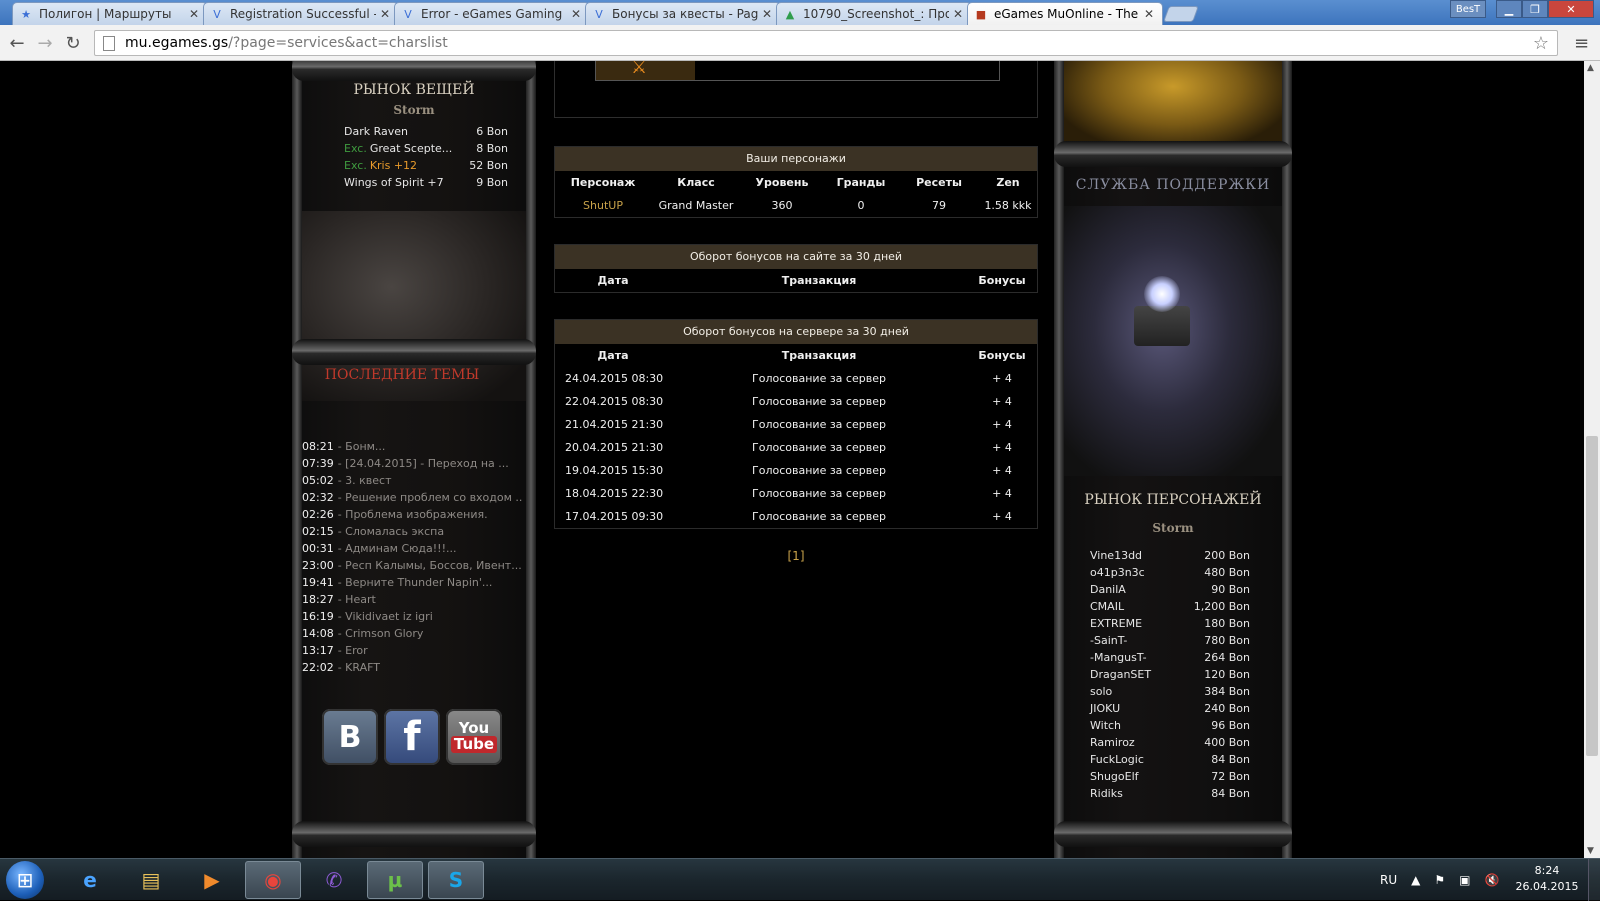 This screenshot has width=1600, height=901. I want to click on scroll-down-icon: ▼, so click(1590, 851).